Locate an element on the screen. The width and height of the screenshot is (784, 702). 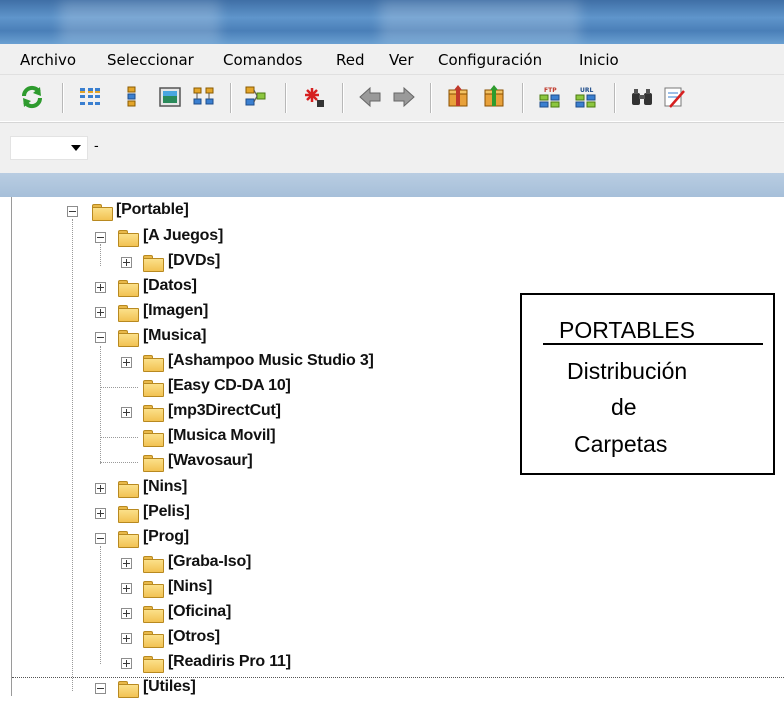
drive-selector is located at coordinates (49, 148).